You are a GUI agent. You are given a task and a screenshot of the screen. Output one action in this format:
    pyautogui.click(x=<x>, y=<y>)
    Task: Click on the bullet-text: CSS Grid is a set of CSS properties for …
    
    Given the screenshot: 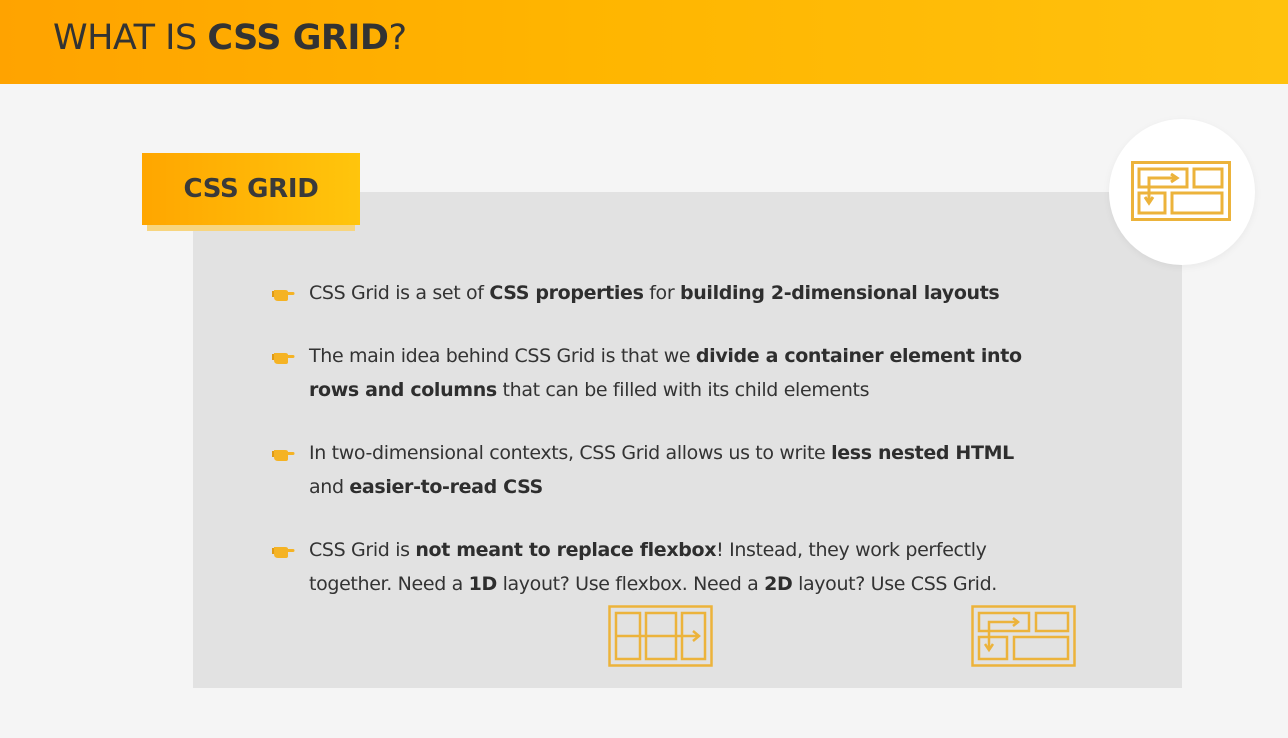 What is the action you would take?
    pyautogui.click(x=705, y=293)
    